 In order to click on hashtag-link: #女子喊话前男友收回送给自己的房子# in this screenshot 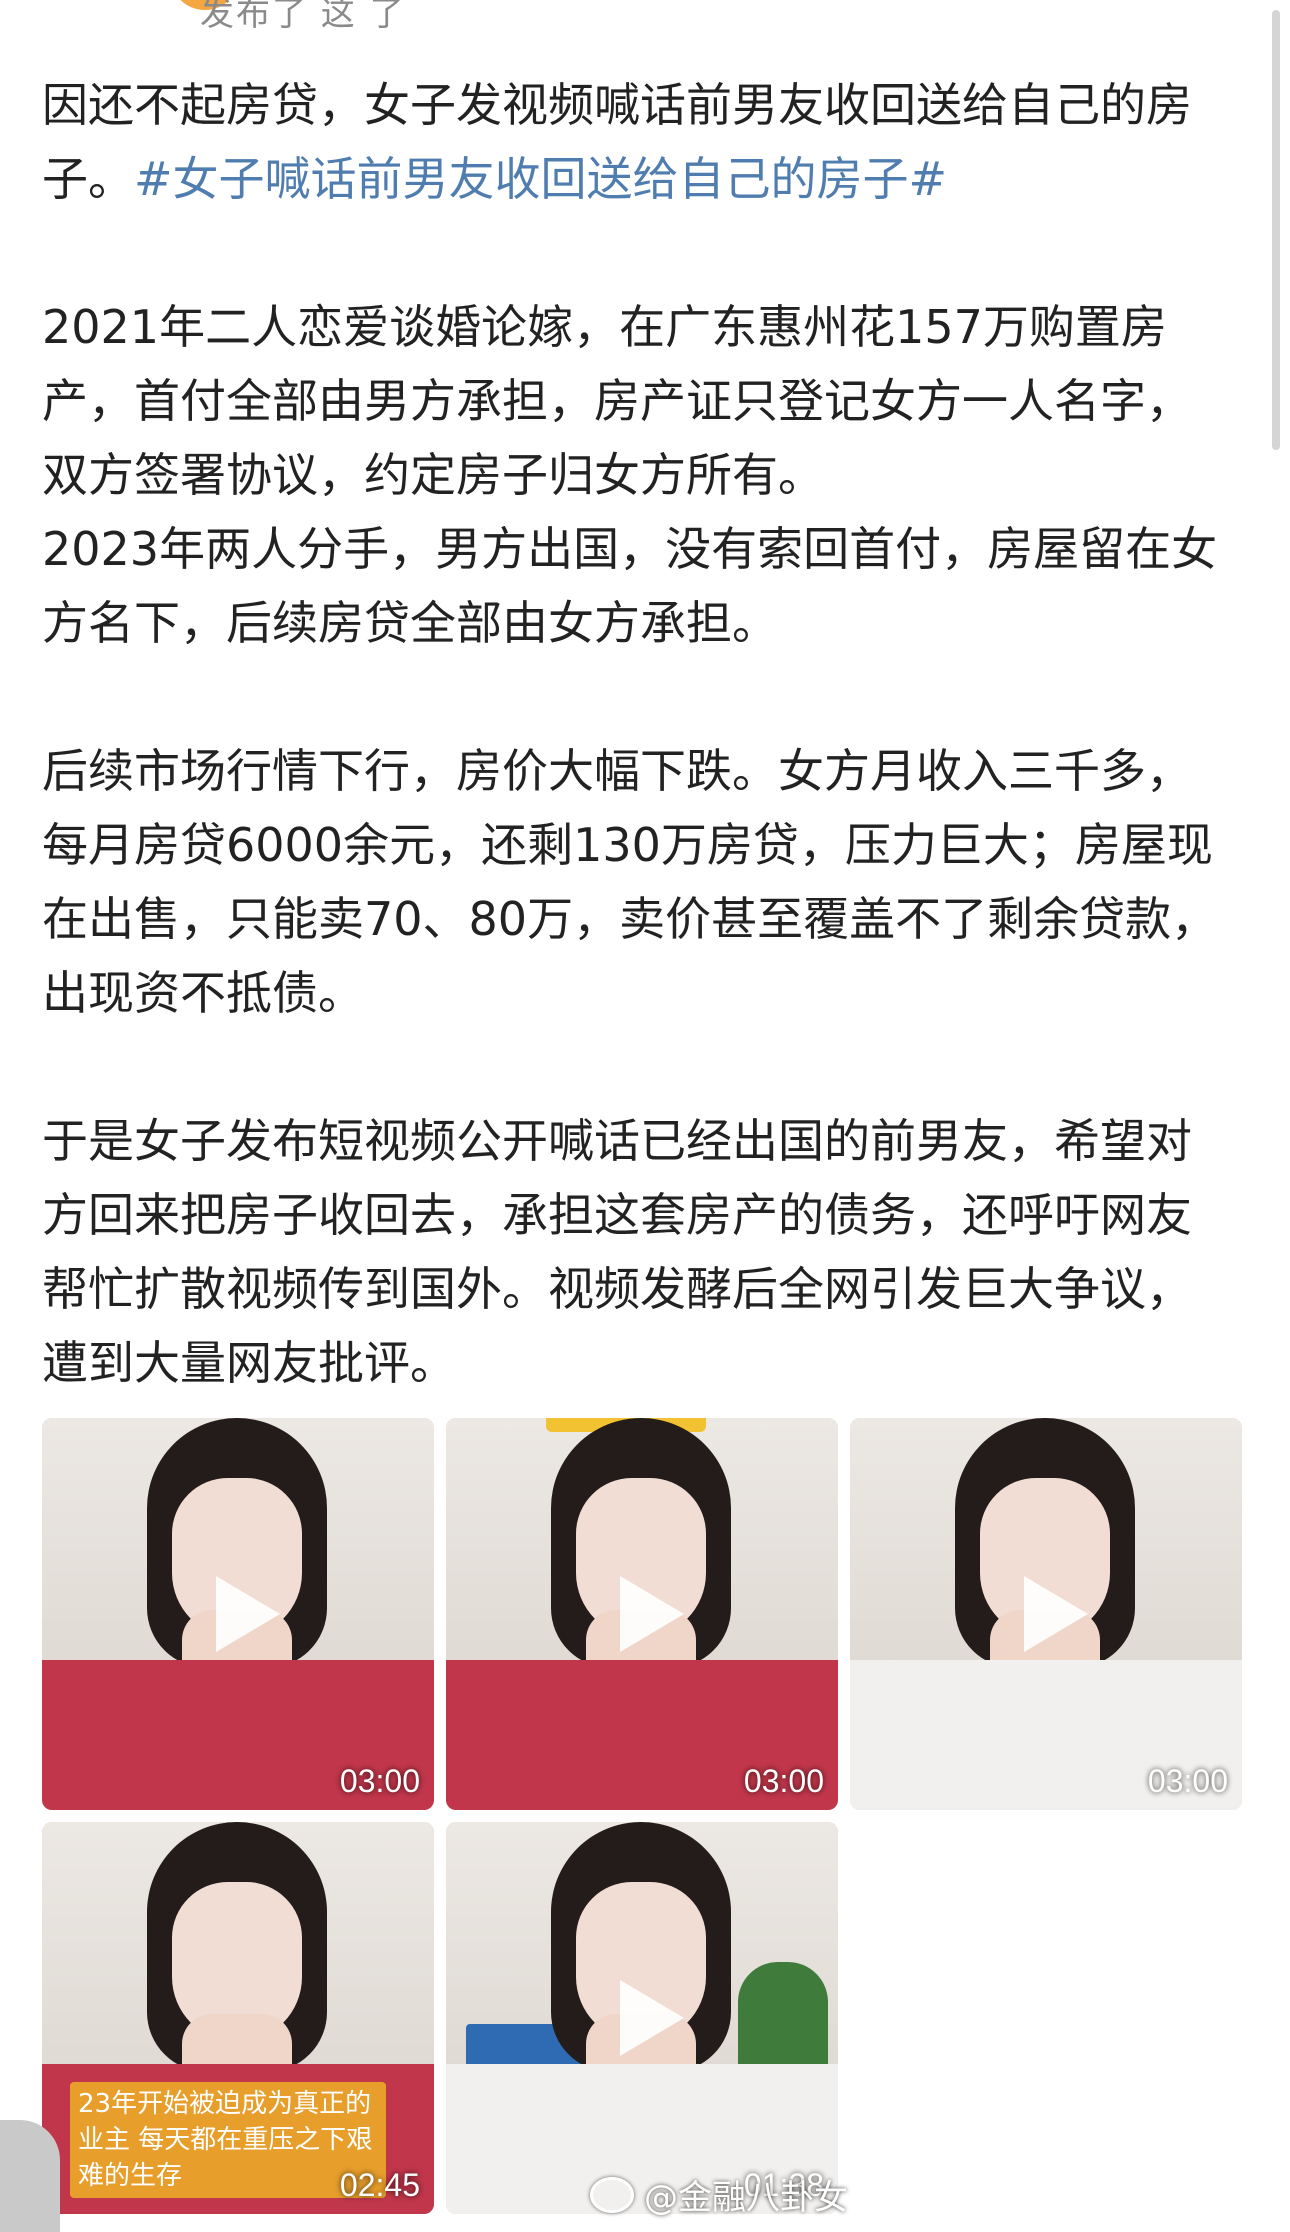, I will do `click(540, 179)`.